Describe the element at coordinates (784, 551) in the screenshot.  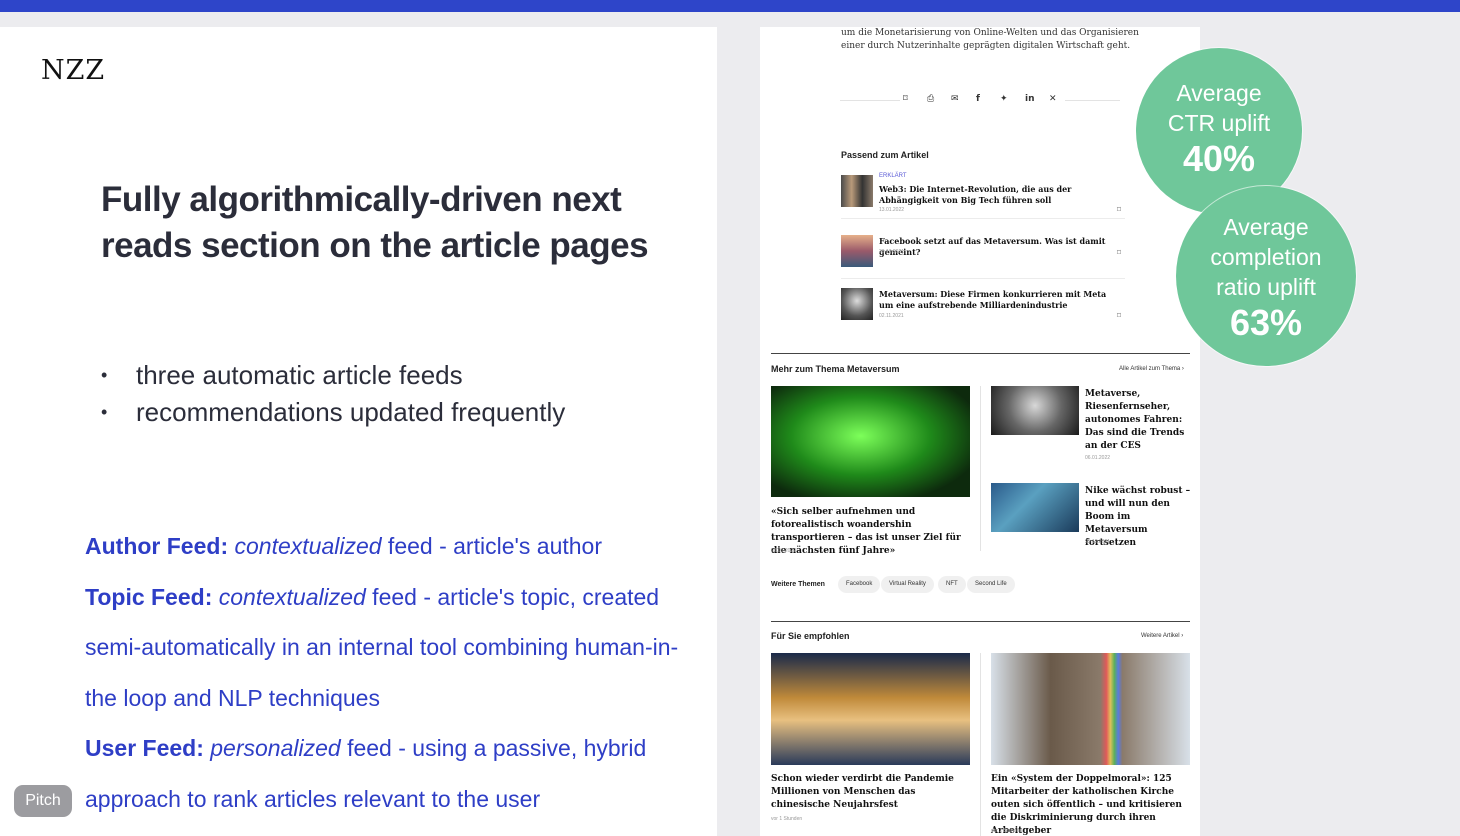
I see `article-card-date: 22.01.2022` at that location.